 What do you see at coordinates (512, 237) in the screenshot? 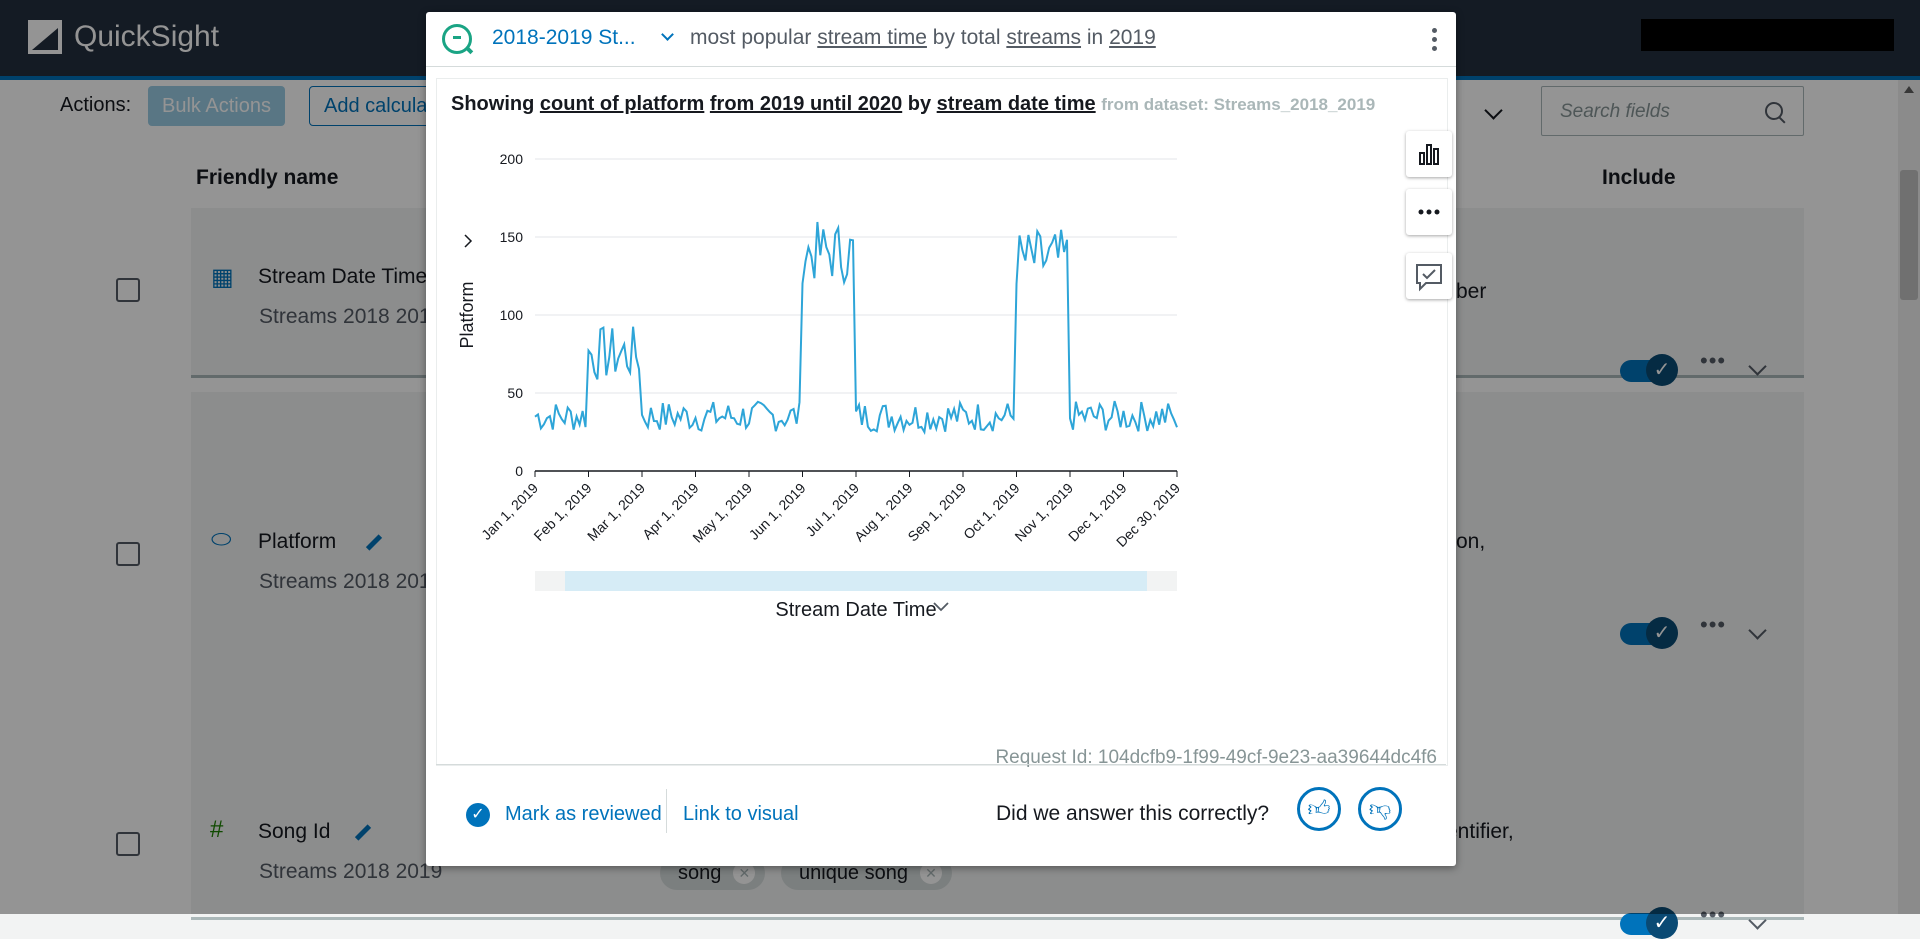
I see `y-tick-label: 150` at bounding box center [512, 237].